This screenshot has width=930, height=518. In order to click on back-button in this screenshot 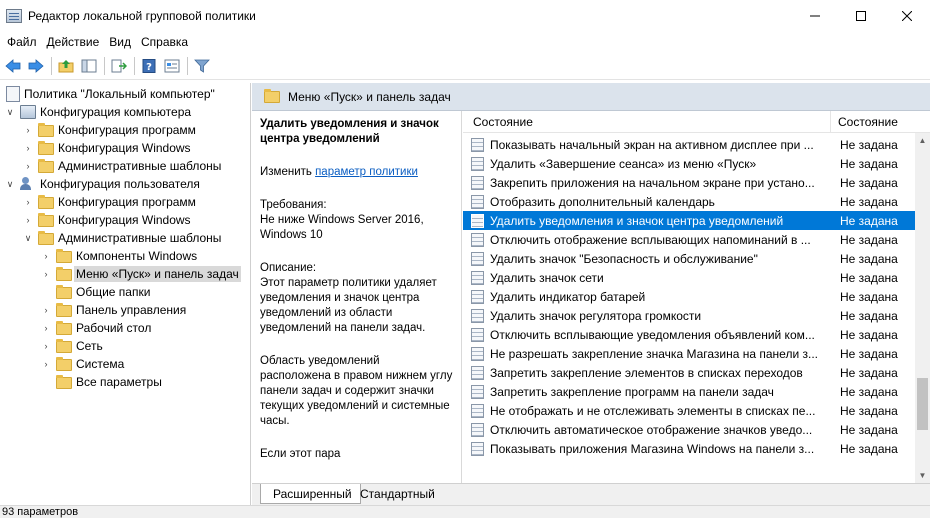, I will do `click(13, 66)`.